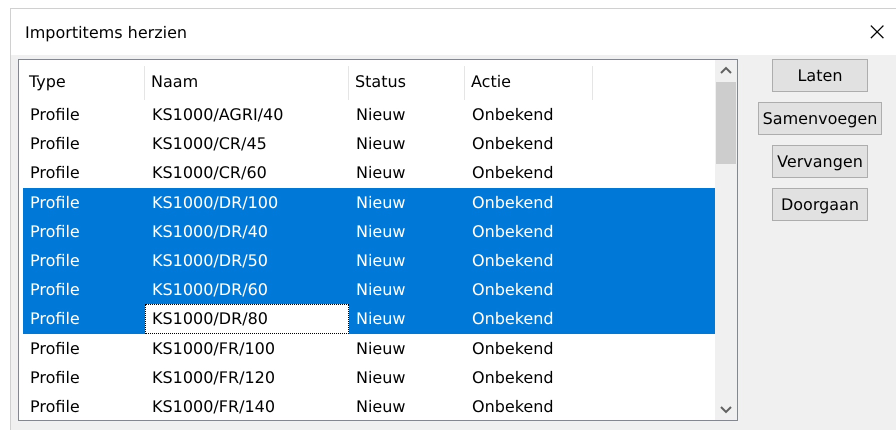 This screenshot has width=896, height=430. I want to click on action-button: Laten, so click(820, 75).